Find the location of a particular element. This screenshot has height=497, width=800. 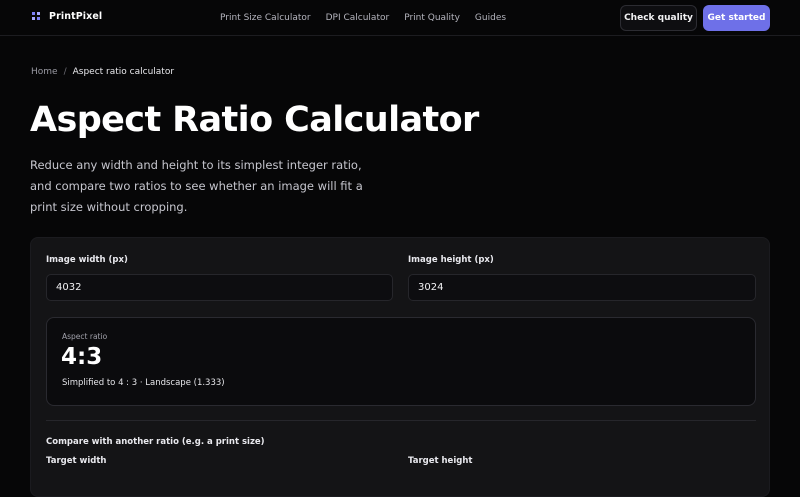

section-divider is located at coordinates (401, 420).